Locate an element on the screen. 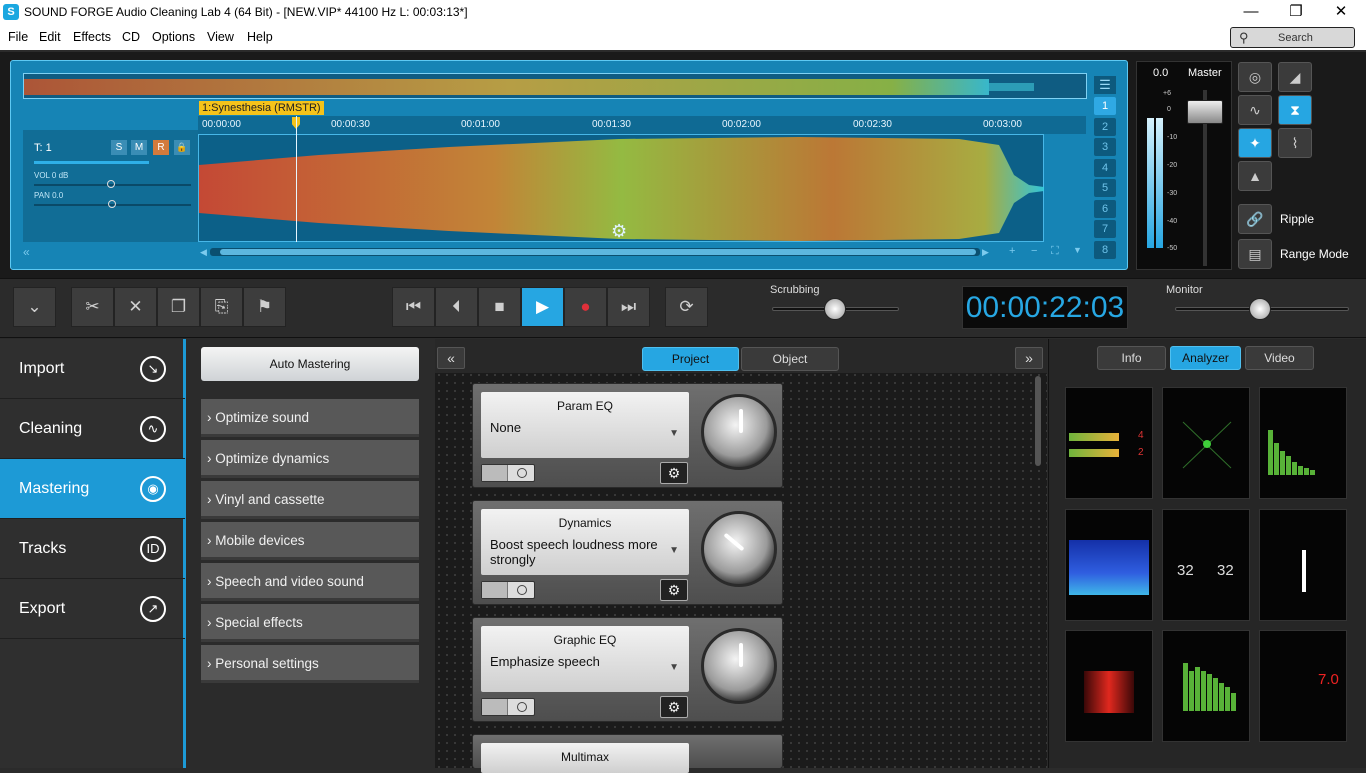 This screenshot has width=1366, height=773. nav-export: Export ↗ is located at coordinates (92, 609).